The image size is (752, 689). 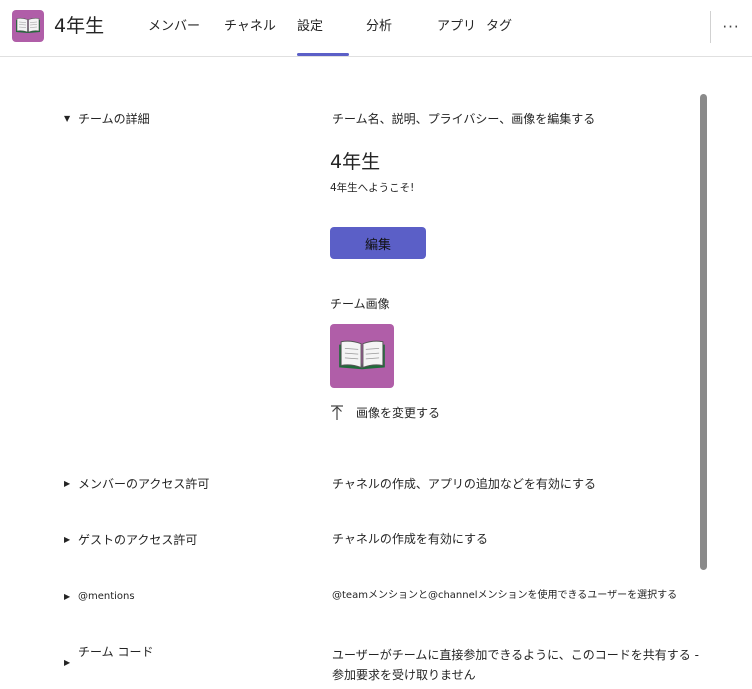 I want to click on team-header: 4年生 メンバー チャネル 設定 分析 アプリ タグ ···, so click(x=376, y=28).